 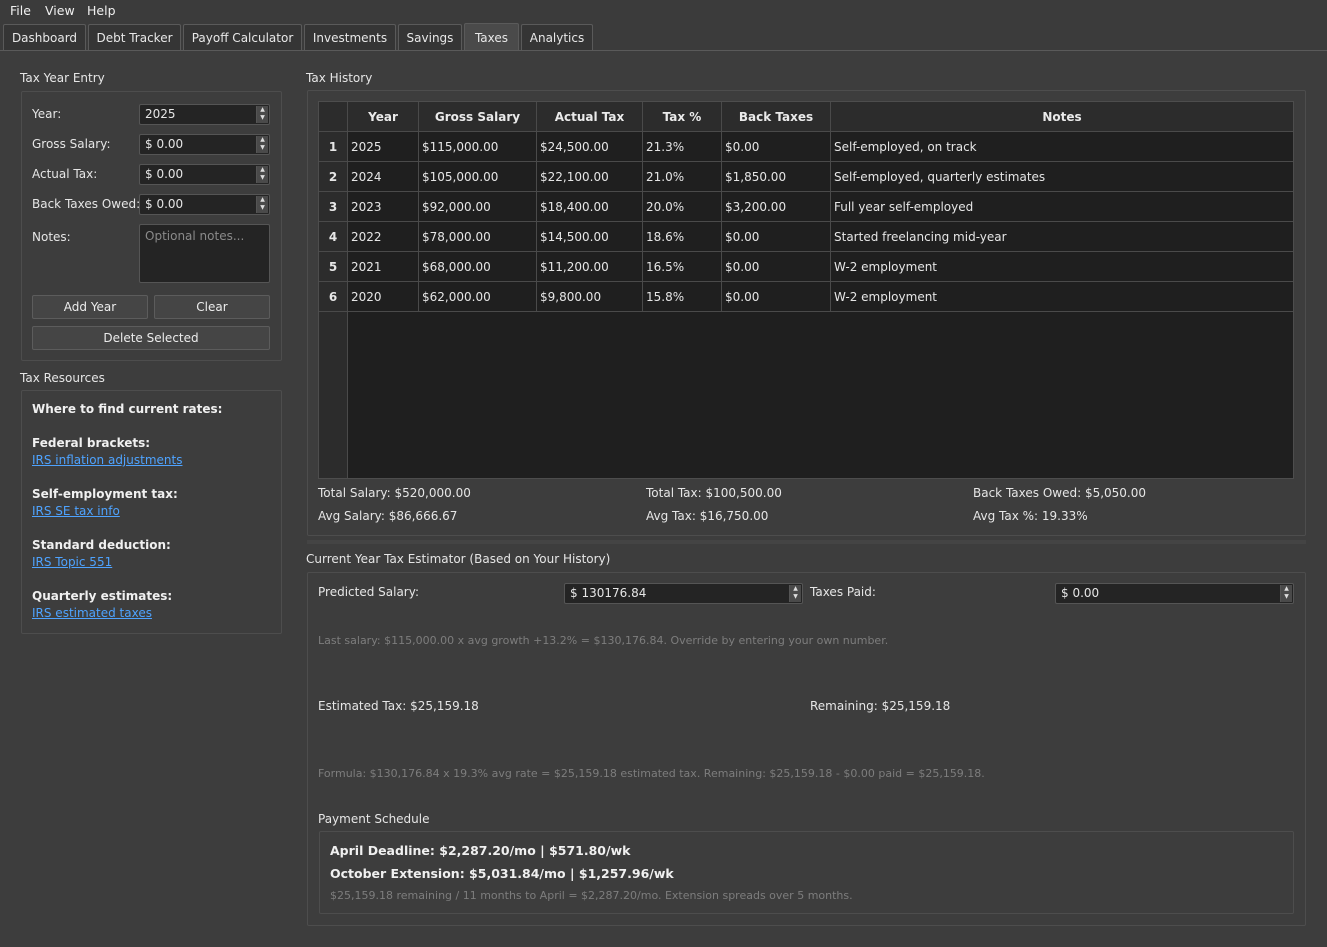 What do you see at coordinates (60, 10) in the screenshot?
I see `menu-view: View` at bounding box center [60, 10].